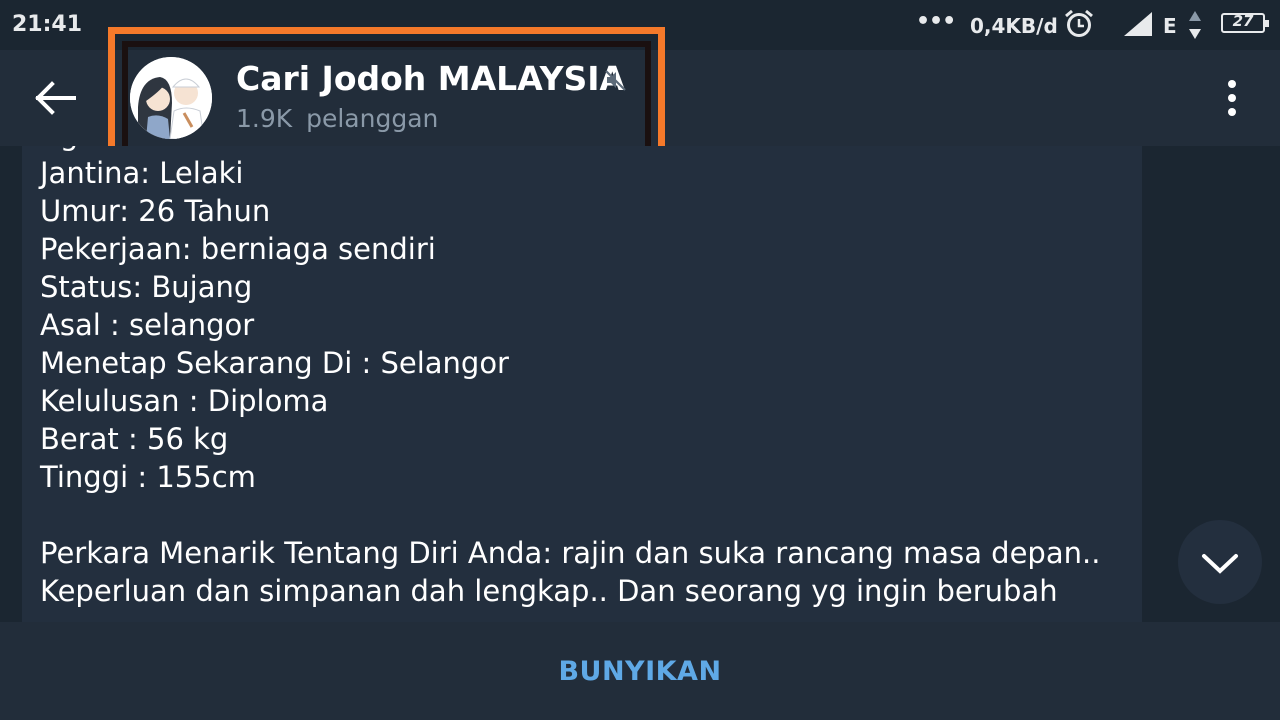 The image size is (1280, 720). I want to click on message-line: Tinggi : 155cm, so click(148, 477).